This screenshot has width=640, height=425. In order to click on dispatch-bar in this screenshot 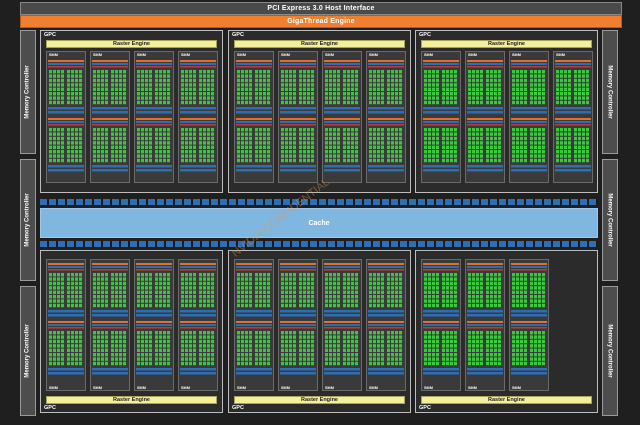, I will do `click(254, 125)`.